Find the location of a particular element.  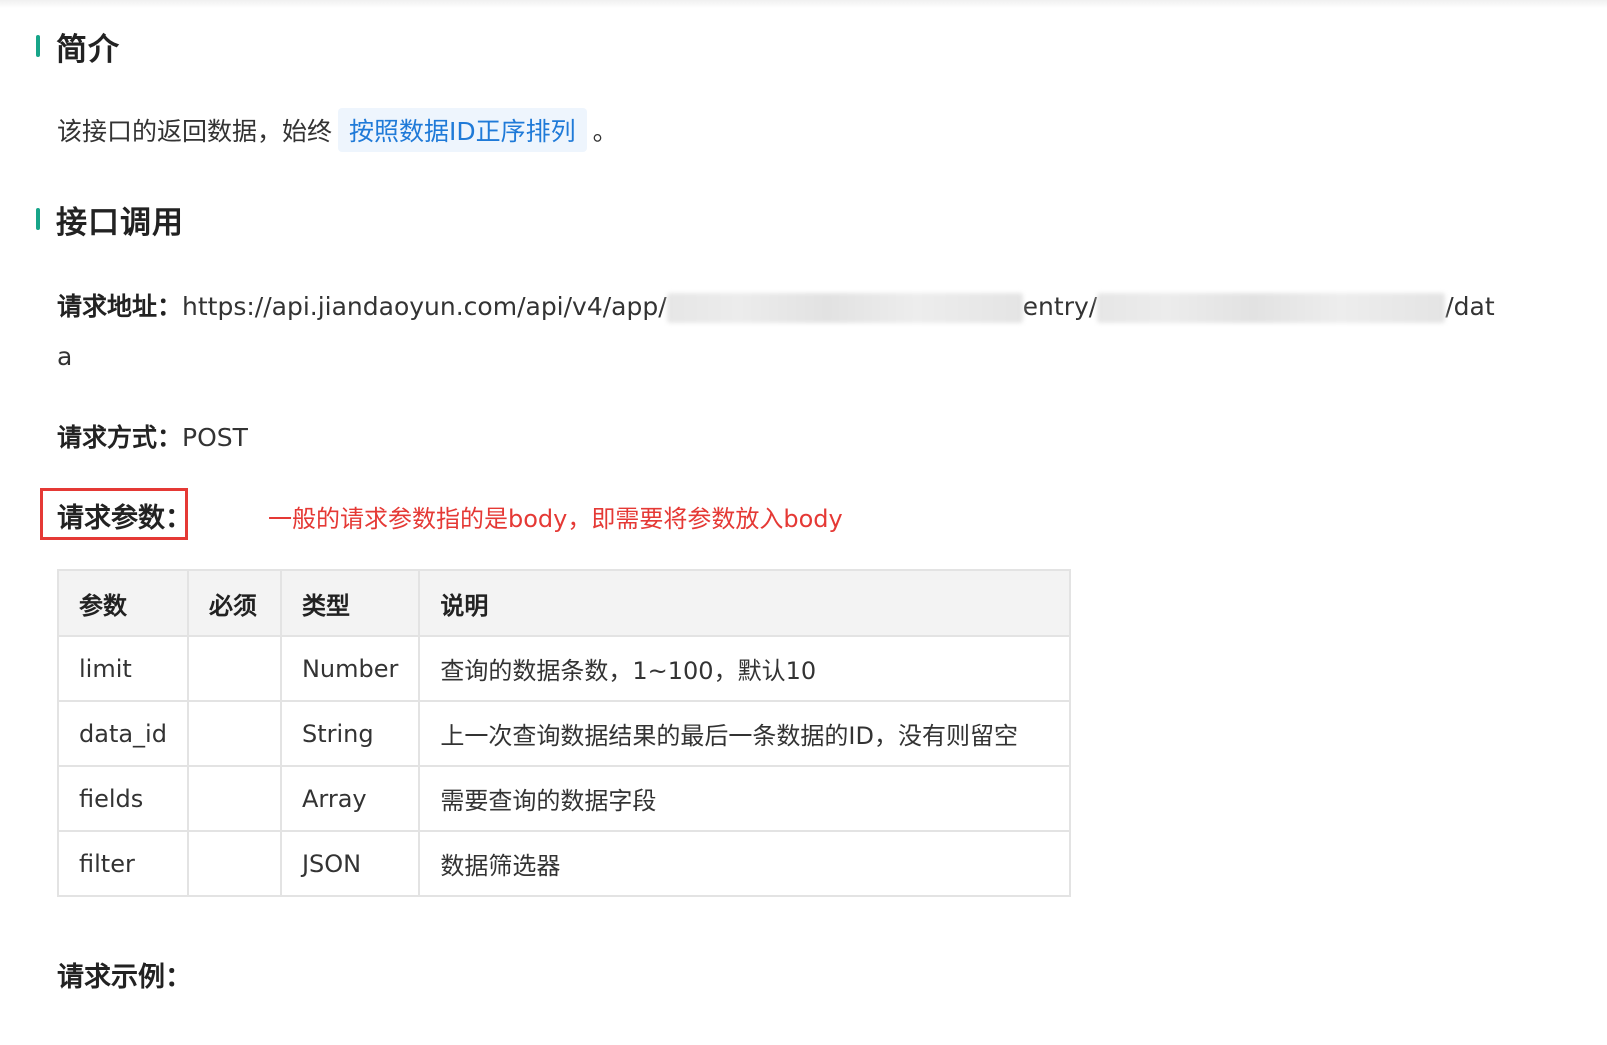

intro-heading: 简介 is located at coordinates (78, 47).